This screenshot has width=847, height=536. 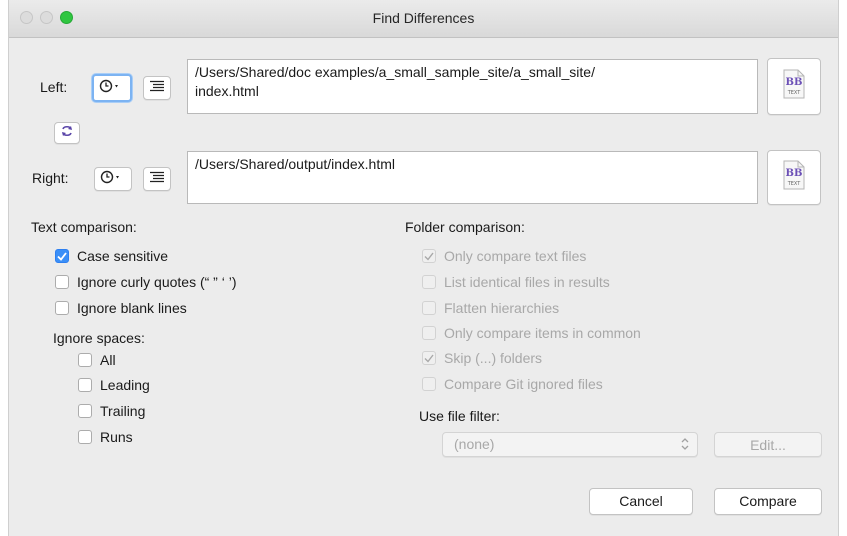 What do you see at coordinates (465, 227) in the screenshot?
I see `folder-comparison-heading: Folder comparison:` at bounding box center [465, 227].